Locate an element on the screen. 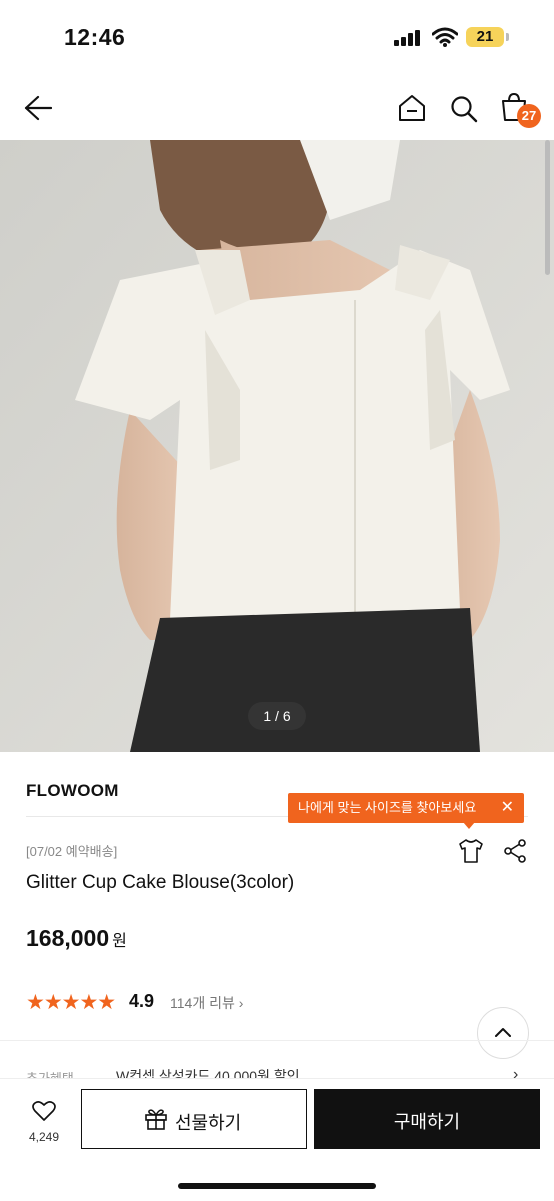  price-currency: 원 is located at coordinates (119, 941).